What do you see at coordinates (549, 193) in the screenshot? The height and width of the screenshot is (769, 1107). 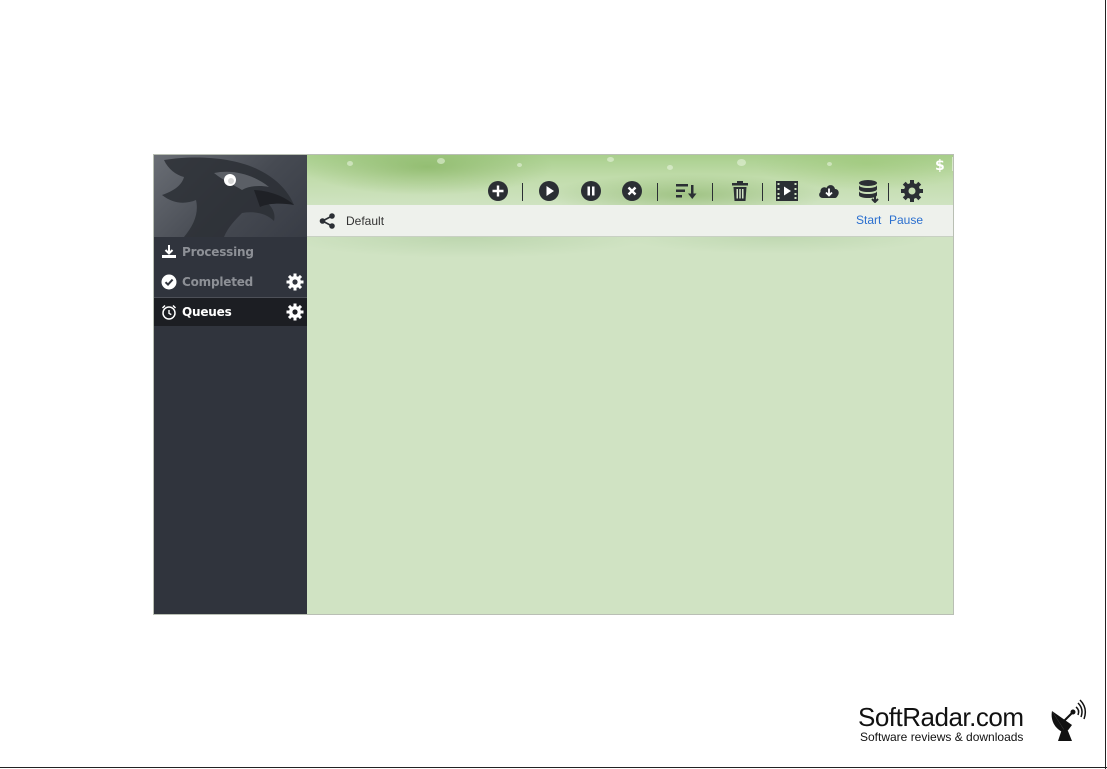 I see `start-icon` at bounding box center [549, 193].